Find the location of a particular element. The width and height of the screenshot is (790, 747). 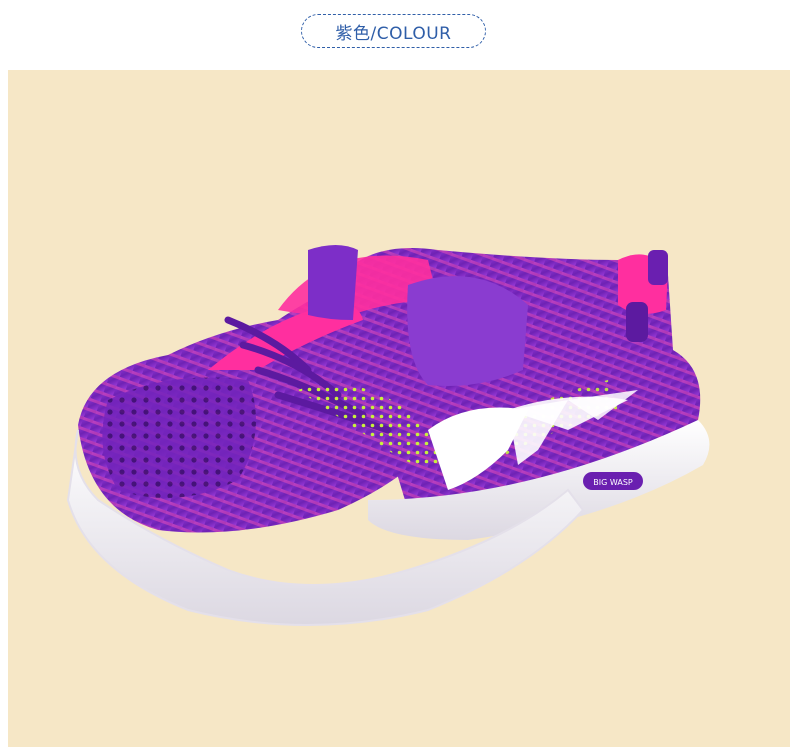

colour-label-text: 紫色/COLOUR is located at coordinates (393, 33).